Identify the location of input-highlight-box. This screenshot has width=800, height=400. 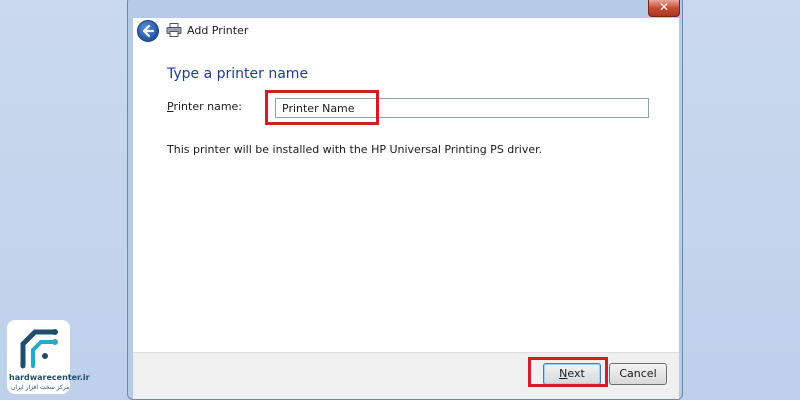
(322, 107).